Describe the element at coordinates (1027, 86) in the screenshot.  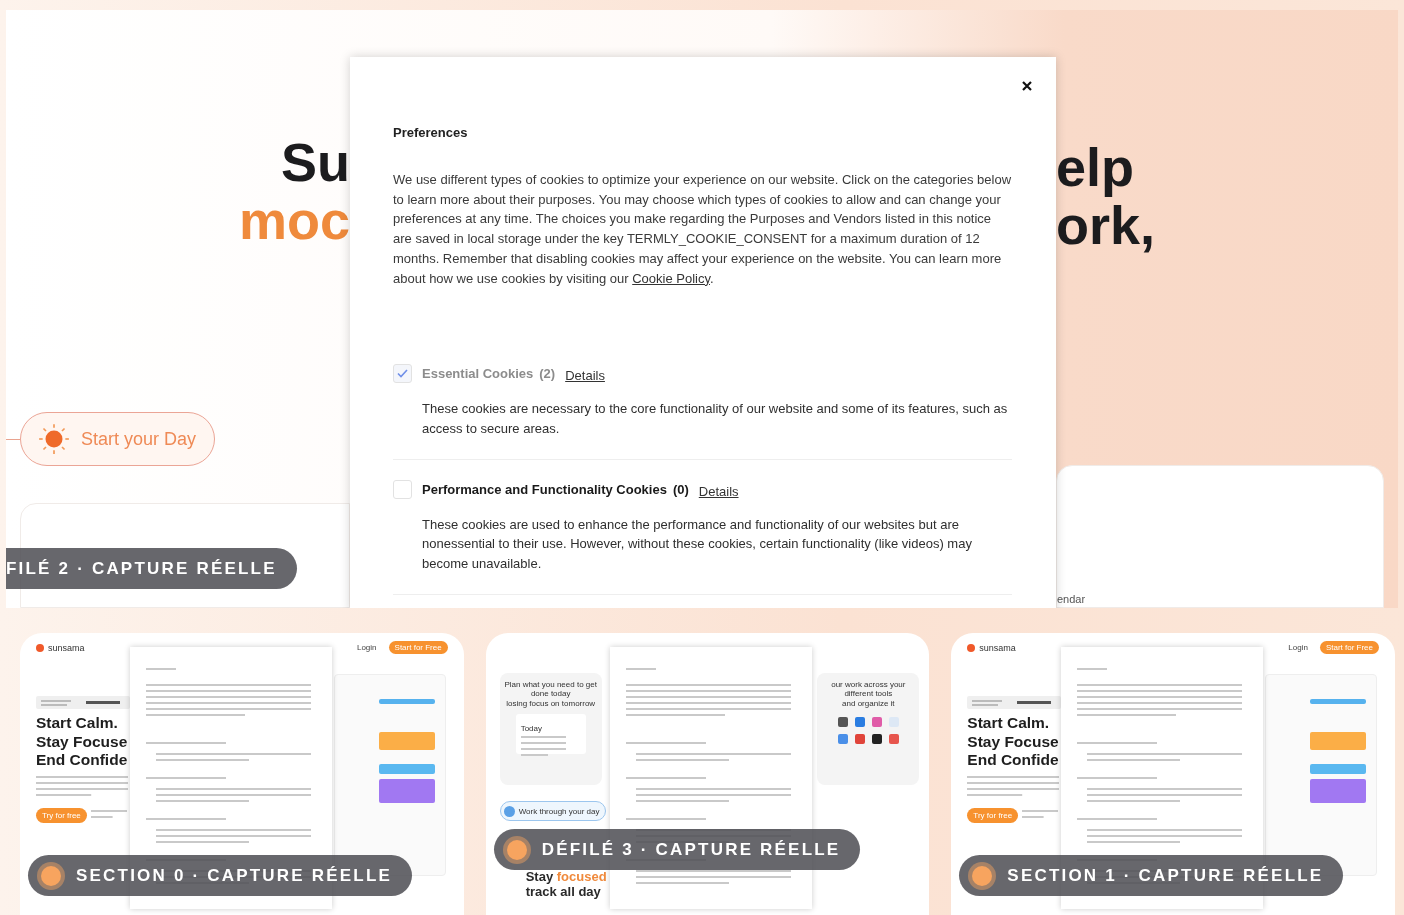
I see `close-button` at that location.